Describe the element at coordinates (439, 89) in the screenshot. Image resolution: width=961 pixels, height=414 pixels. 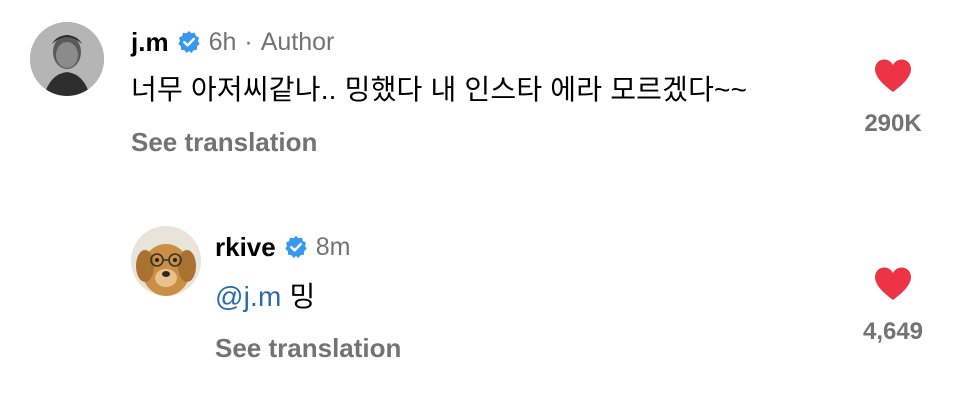
I see `comment-text: 너무 아저씨같나.. 밍했다 내 인스타 에라 모르겠다~~` at that location.